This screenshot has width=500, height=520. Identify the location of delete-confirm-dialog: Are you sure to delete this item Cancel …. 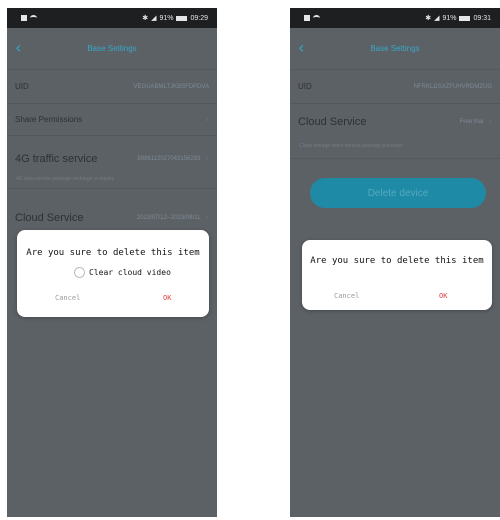
(397, 275).